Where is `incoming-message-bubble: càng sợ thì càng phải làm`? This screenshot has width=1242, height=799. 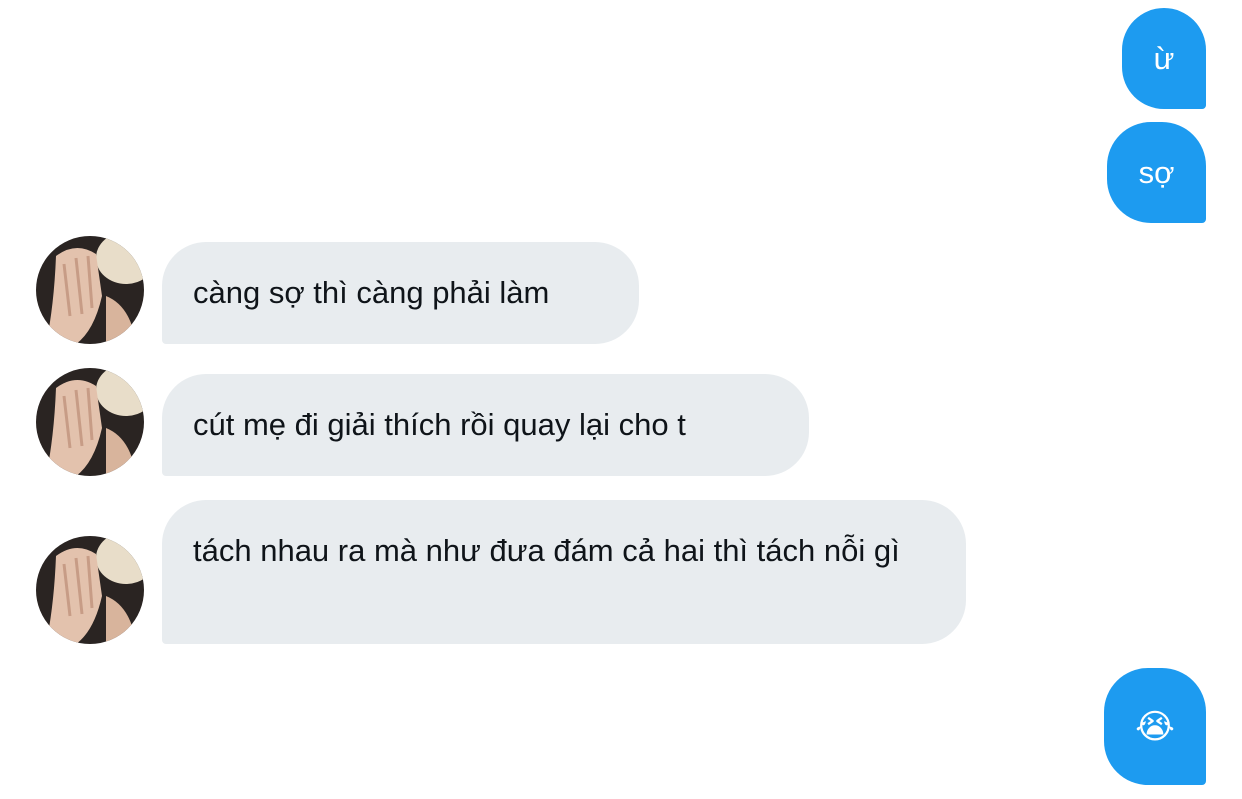
incoming-message-bubble: càng sợ thì càng phải làm is located at coordinates (400, 293).